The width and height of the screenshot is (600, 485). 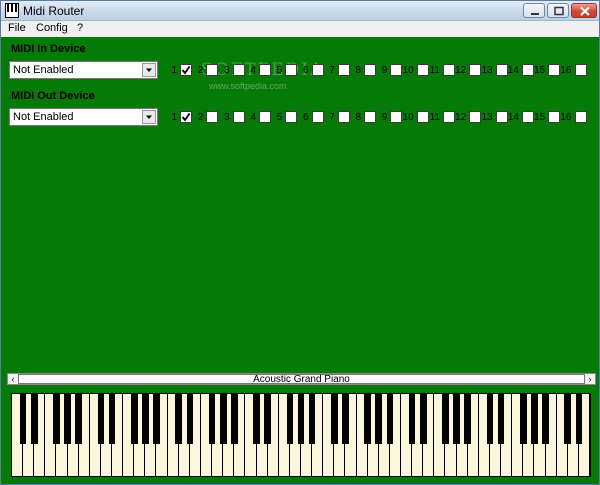 I want to click on midi-out-channel-14: 14, so click(x=521, y=118).